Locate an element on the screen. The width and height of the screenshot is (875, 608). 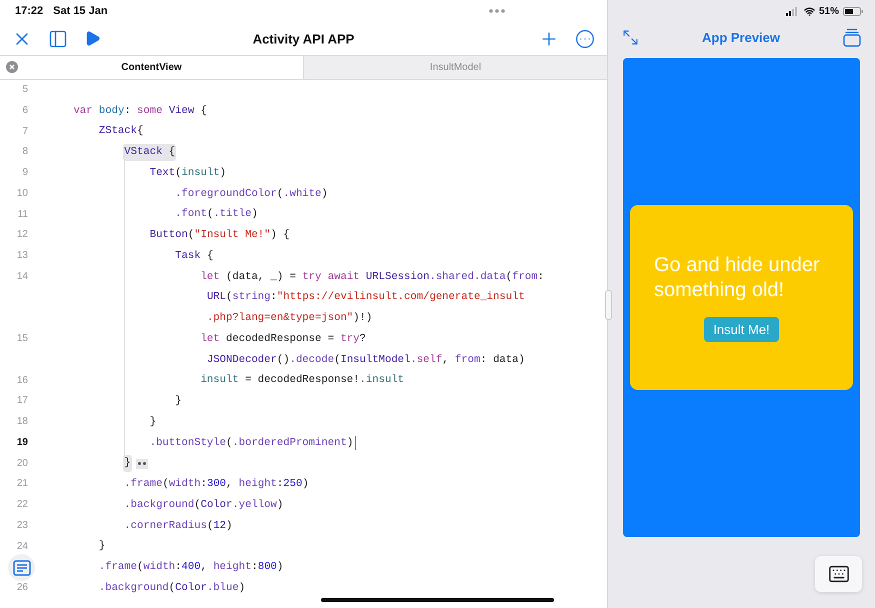
line-number: 18 is located at coordinates (22, 422).